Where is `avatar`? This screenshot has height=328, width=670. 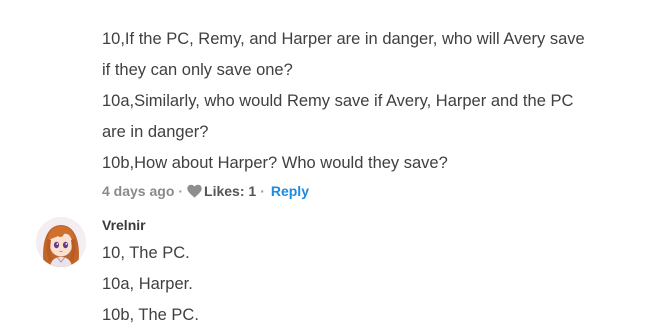 avatar is located at coordinates (61, 242).